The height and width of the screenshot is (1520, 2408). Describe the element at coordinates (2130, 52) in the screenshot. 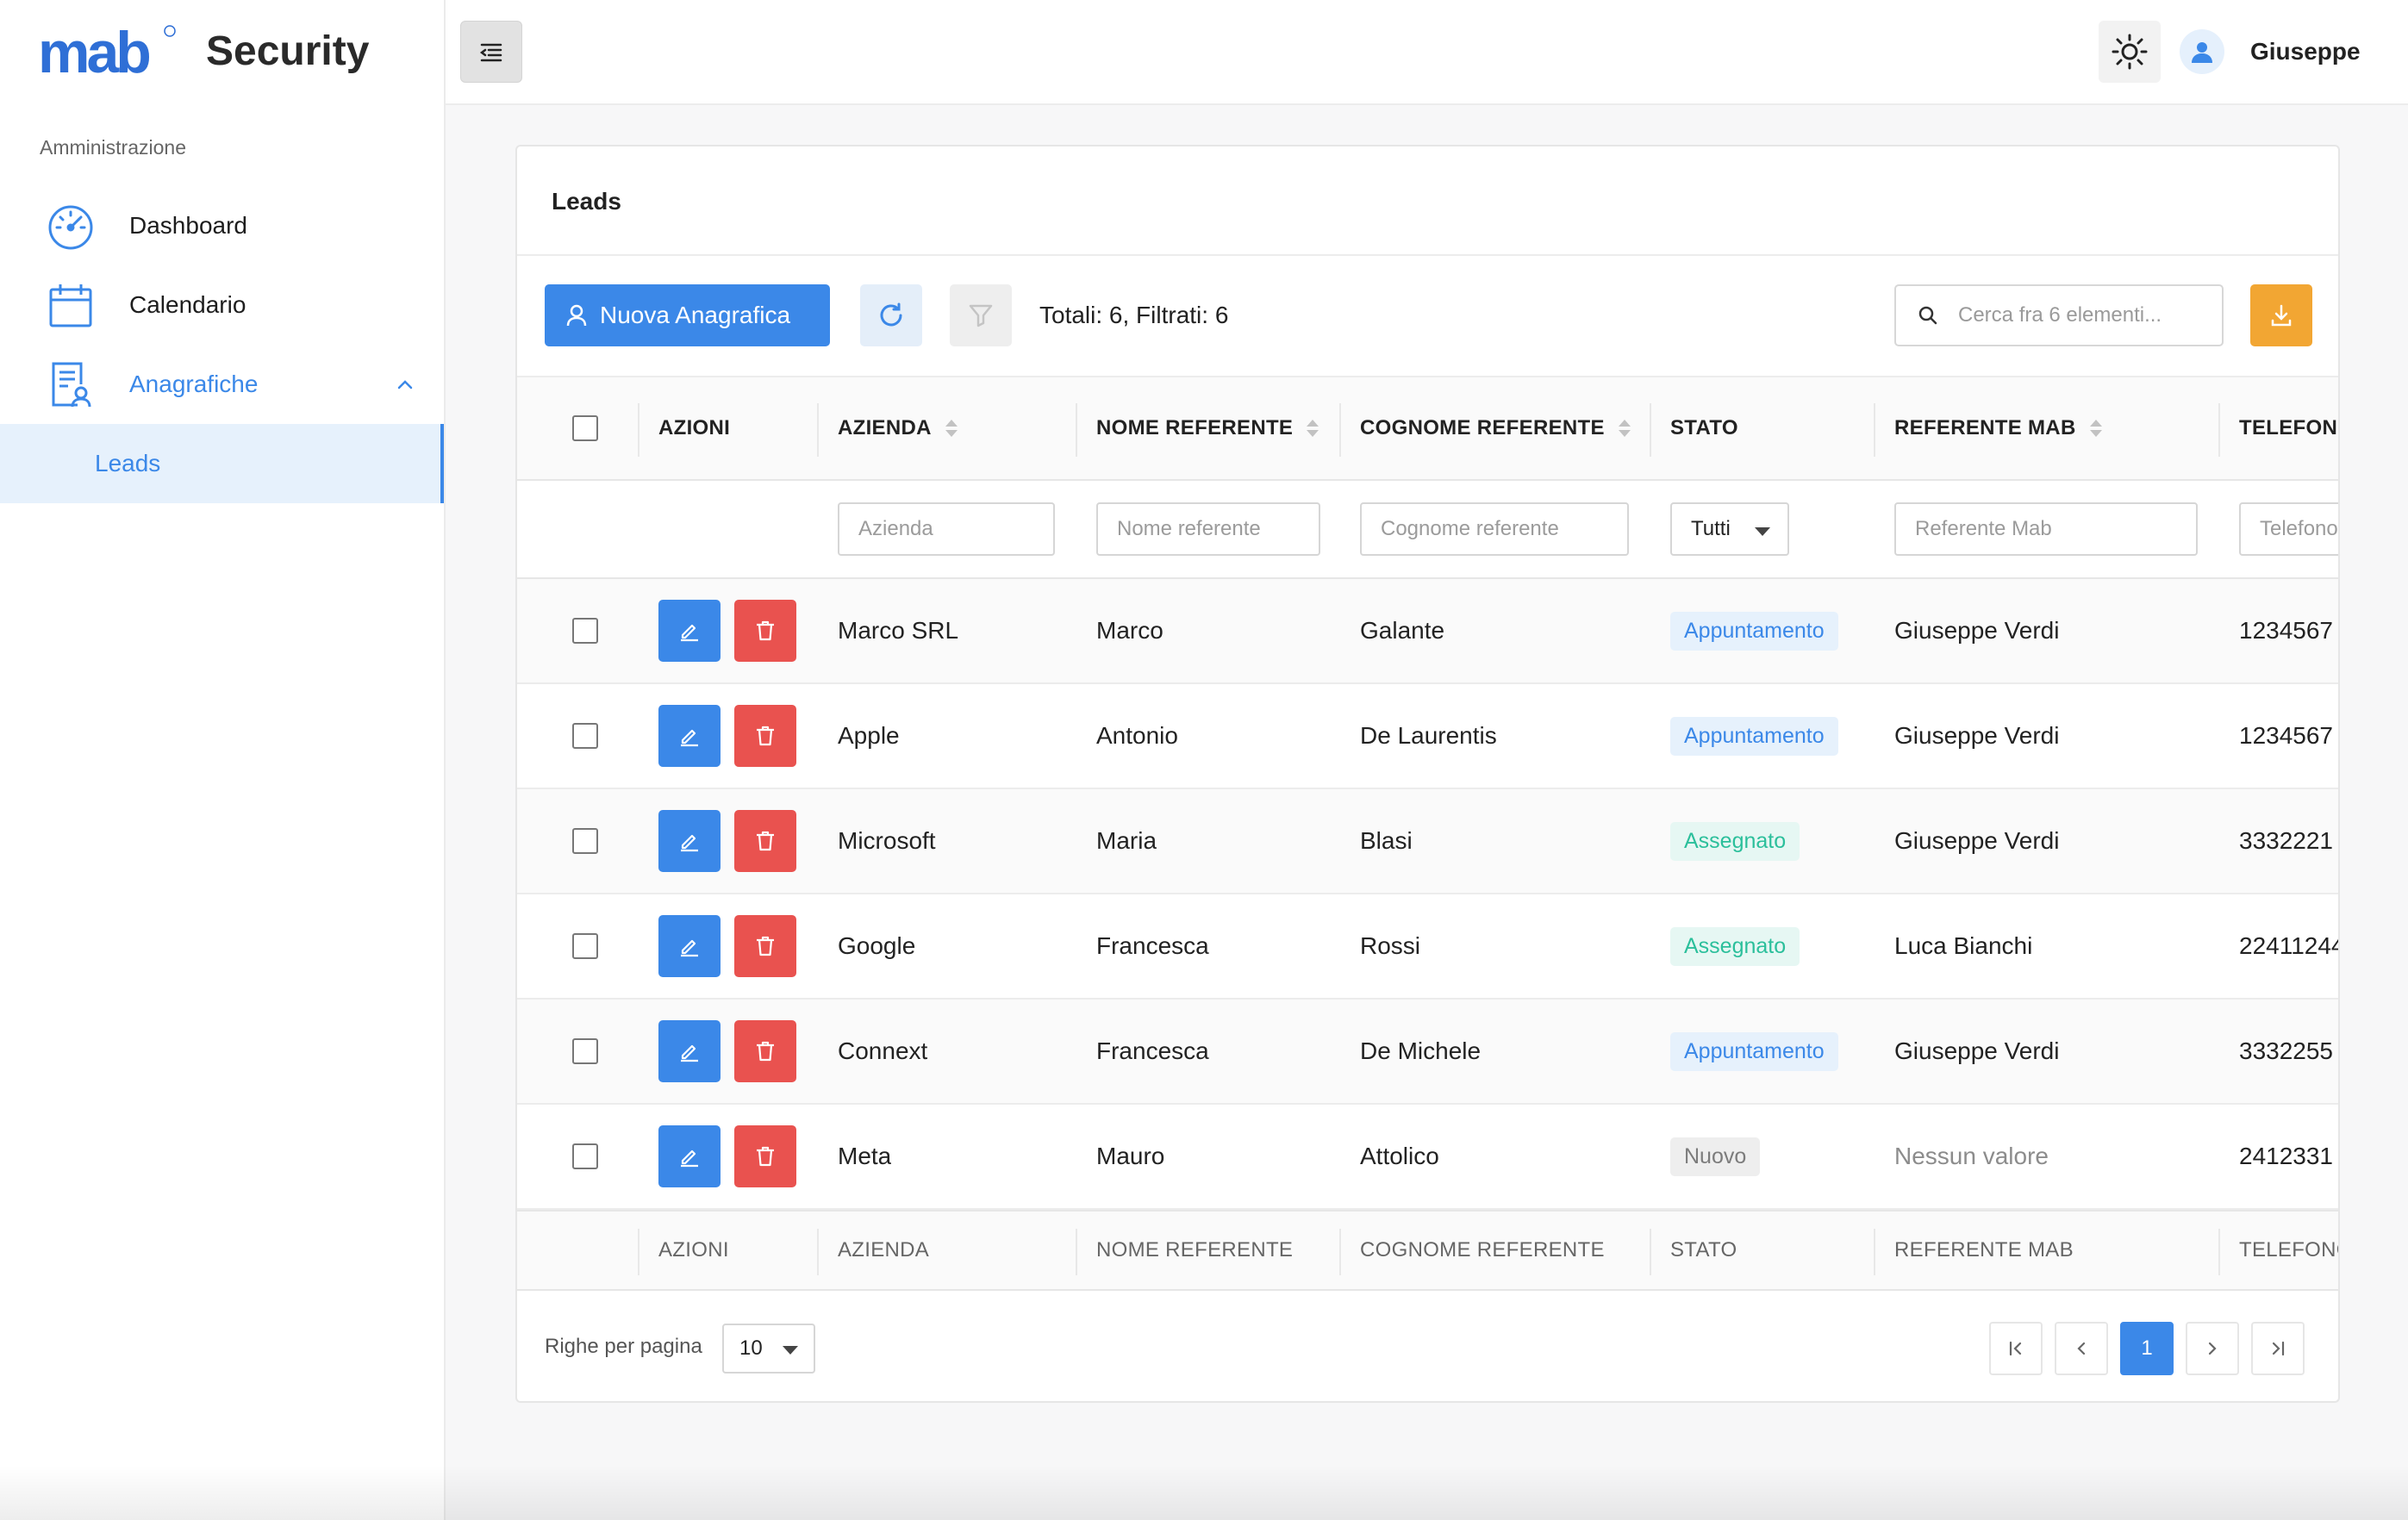

I see `theme-toggle-button` at that location.